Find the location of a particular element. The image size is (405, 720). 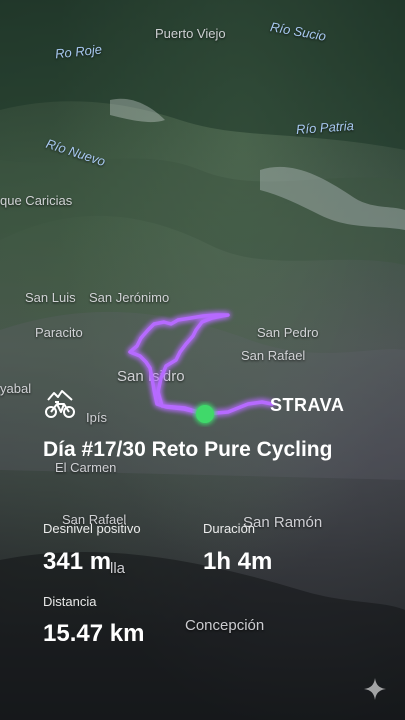

distance-label: Distancia is located at coordinates (70, 601).